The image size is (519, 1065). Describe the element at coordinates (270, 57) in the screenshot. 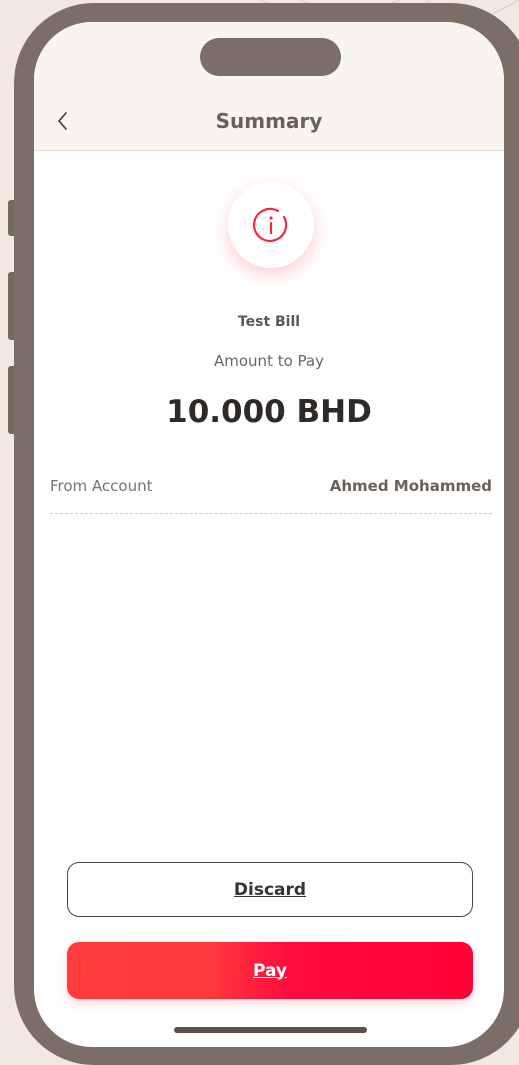

I see `dynamic-island` at that location.